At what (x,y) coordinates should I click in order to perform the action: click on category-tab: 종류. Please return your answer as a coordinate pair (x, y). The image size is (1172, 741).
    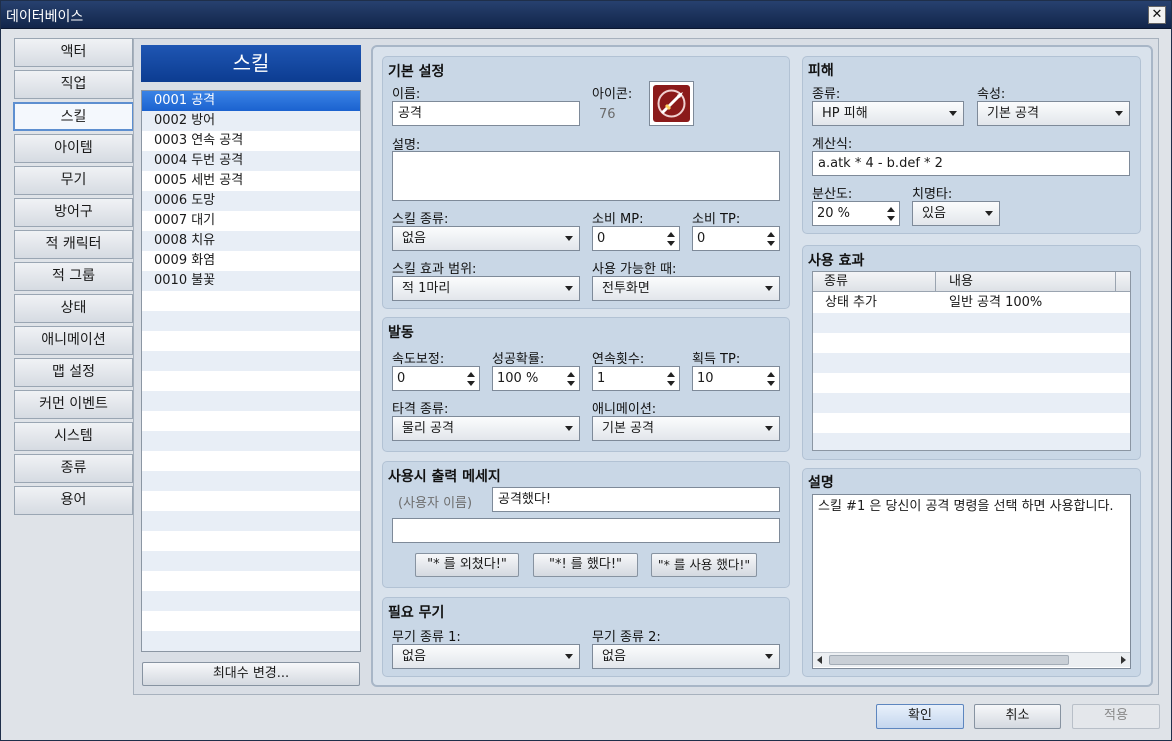
    Looking at the image, I should click on (73, 468).